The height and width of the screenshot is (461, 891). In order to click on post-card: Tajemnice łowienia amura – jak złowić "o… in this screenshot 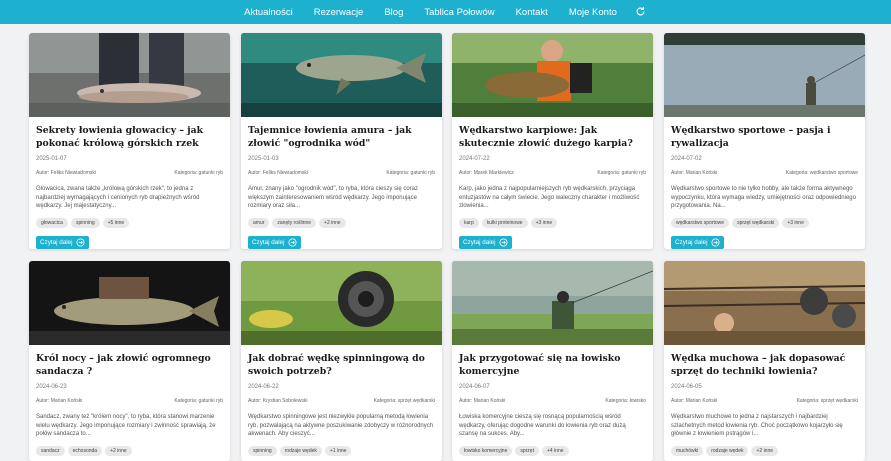, I will do `click(341, 141)`.